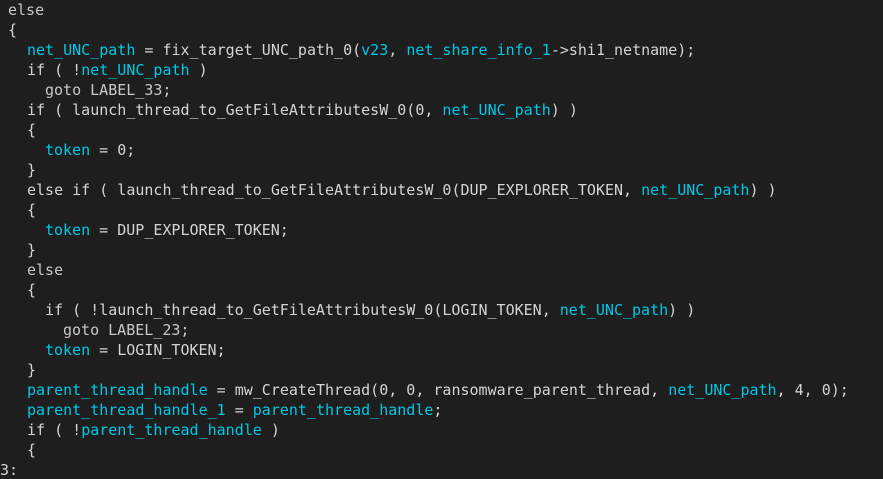 Image resolution: width=883 pixels, height=479 pixels. Describe the element at coordinates (478, 50) in the screenshot. I see `variable-token: net_share_info_1` at that location.